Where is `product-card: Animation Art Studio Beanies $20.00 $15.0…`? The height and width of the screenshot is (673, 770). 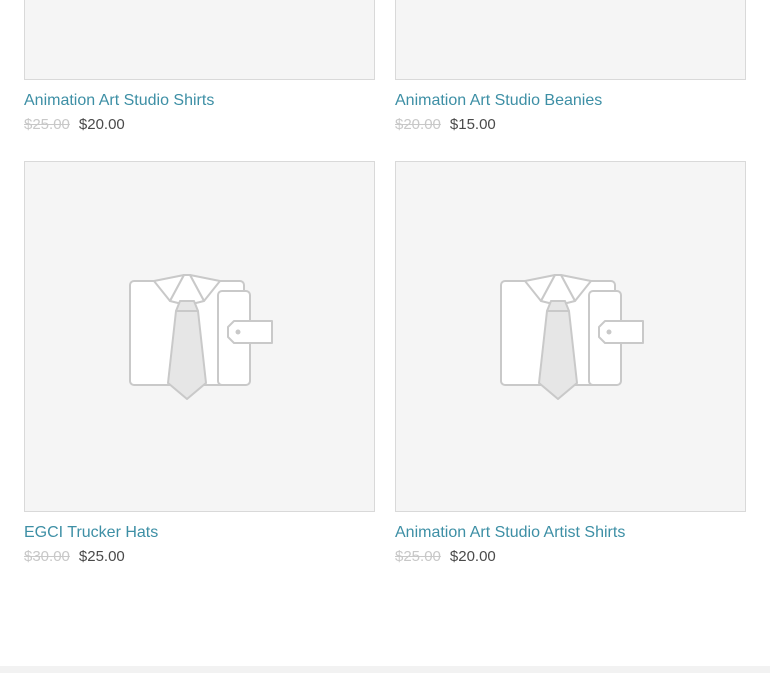
product-card: Animation Art Studio Beanies $20.00 $15.0… is located at coordinates (570, 67).